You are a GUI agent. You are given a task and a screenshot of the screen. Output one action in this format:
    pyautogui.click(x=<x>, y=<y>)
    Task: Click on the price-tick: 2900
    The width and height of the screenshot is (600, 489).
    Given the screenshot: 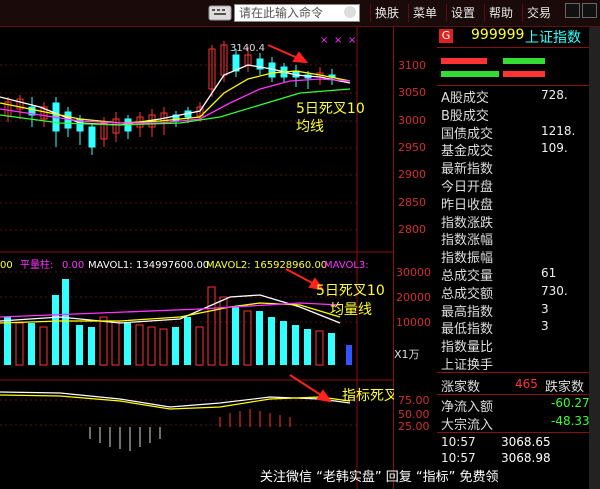 What is the action you would take?
    pyautogui.click(x=412, y=174)
    